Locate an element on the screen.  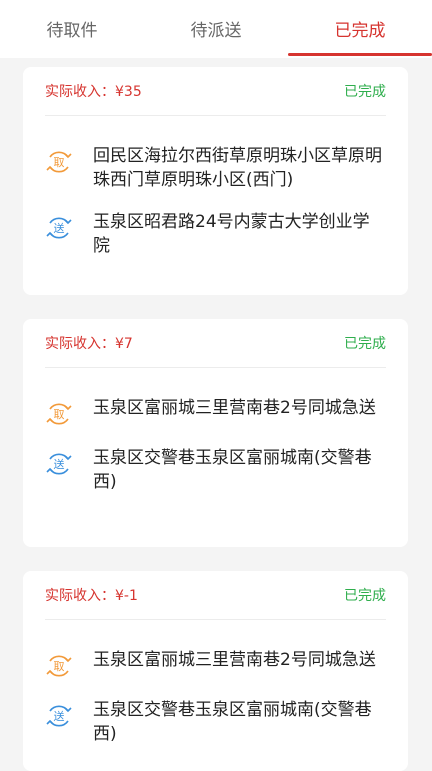
order-card-header: 实际收入：¥35 已完成 is located at coordinates (215, 91).